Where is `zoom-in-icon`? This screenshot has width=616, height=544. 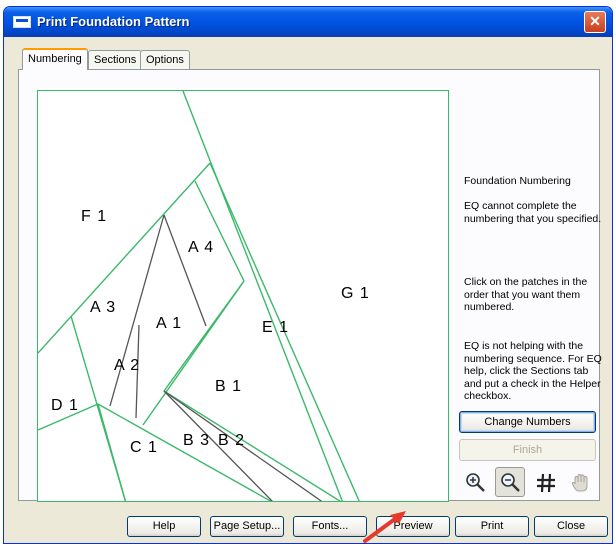
zoom-in-icon is located at coordinates (475, 482).